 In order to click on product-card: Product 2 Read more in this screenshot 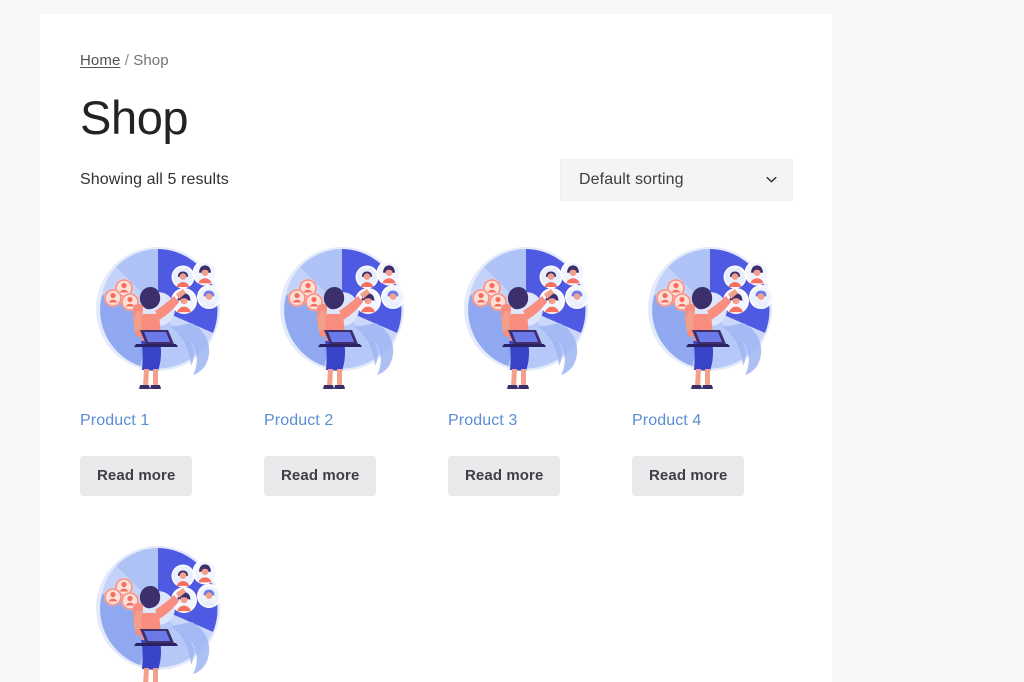, I will do `click(344, 365)`.